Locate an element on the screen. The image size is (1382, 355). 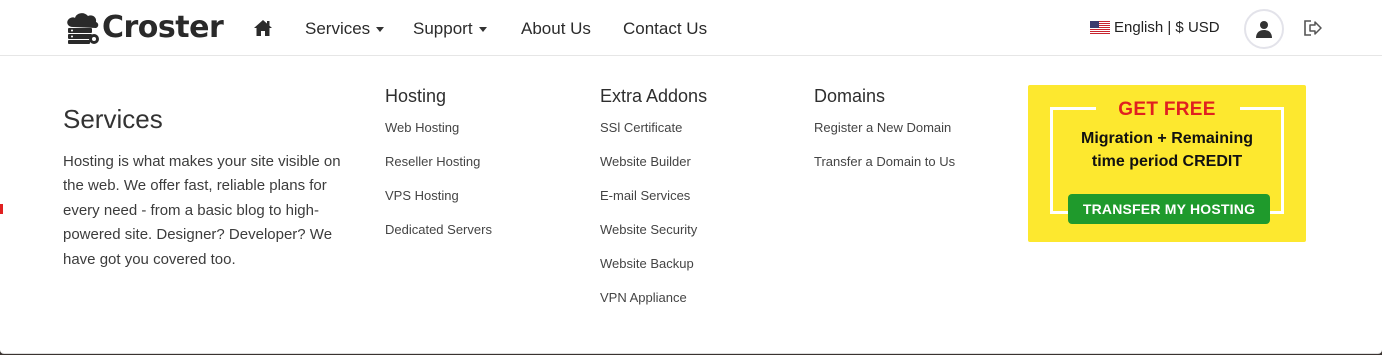
domains-column-title: Domains is located at coordinates (850, 96).